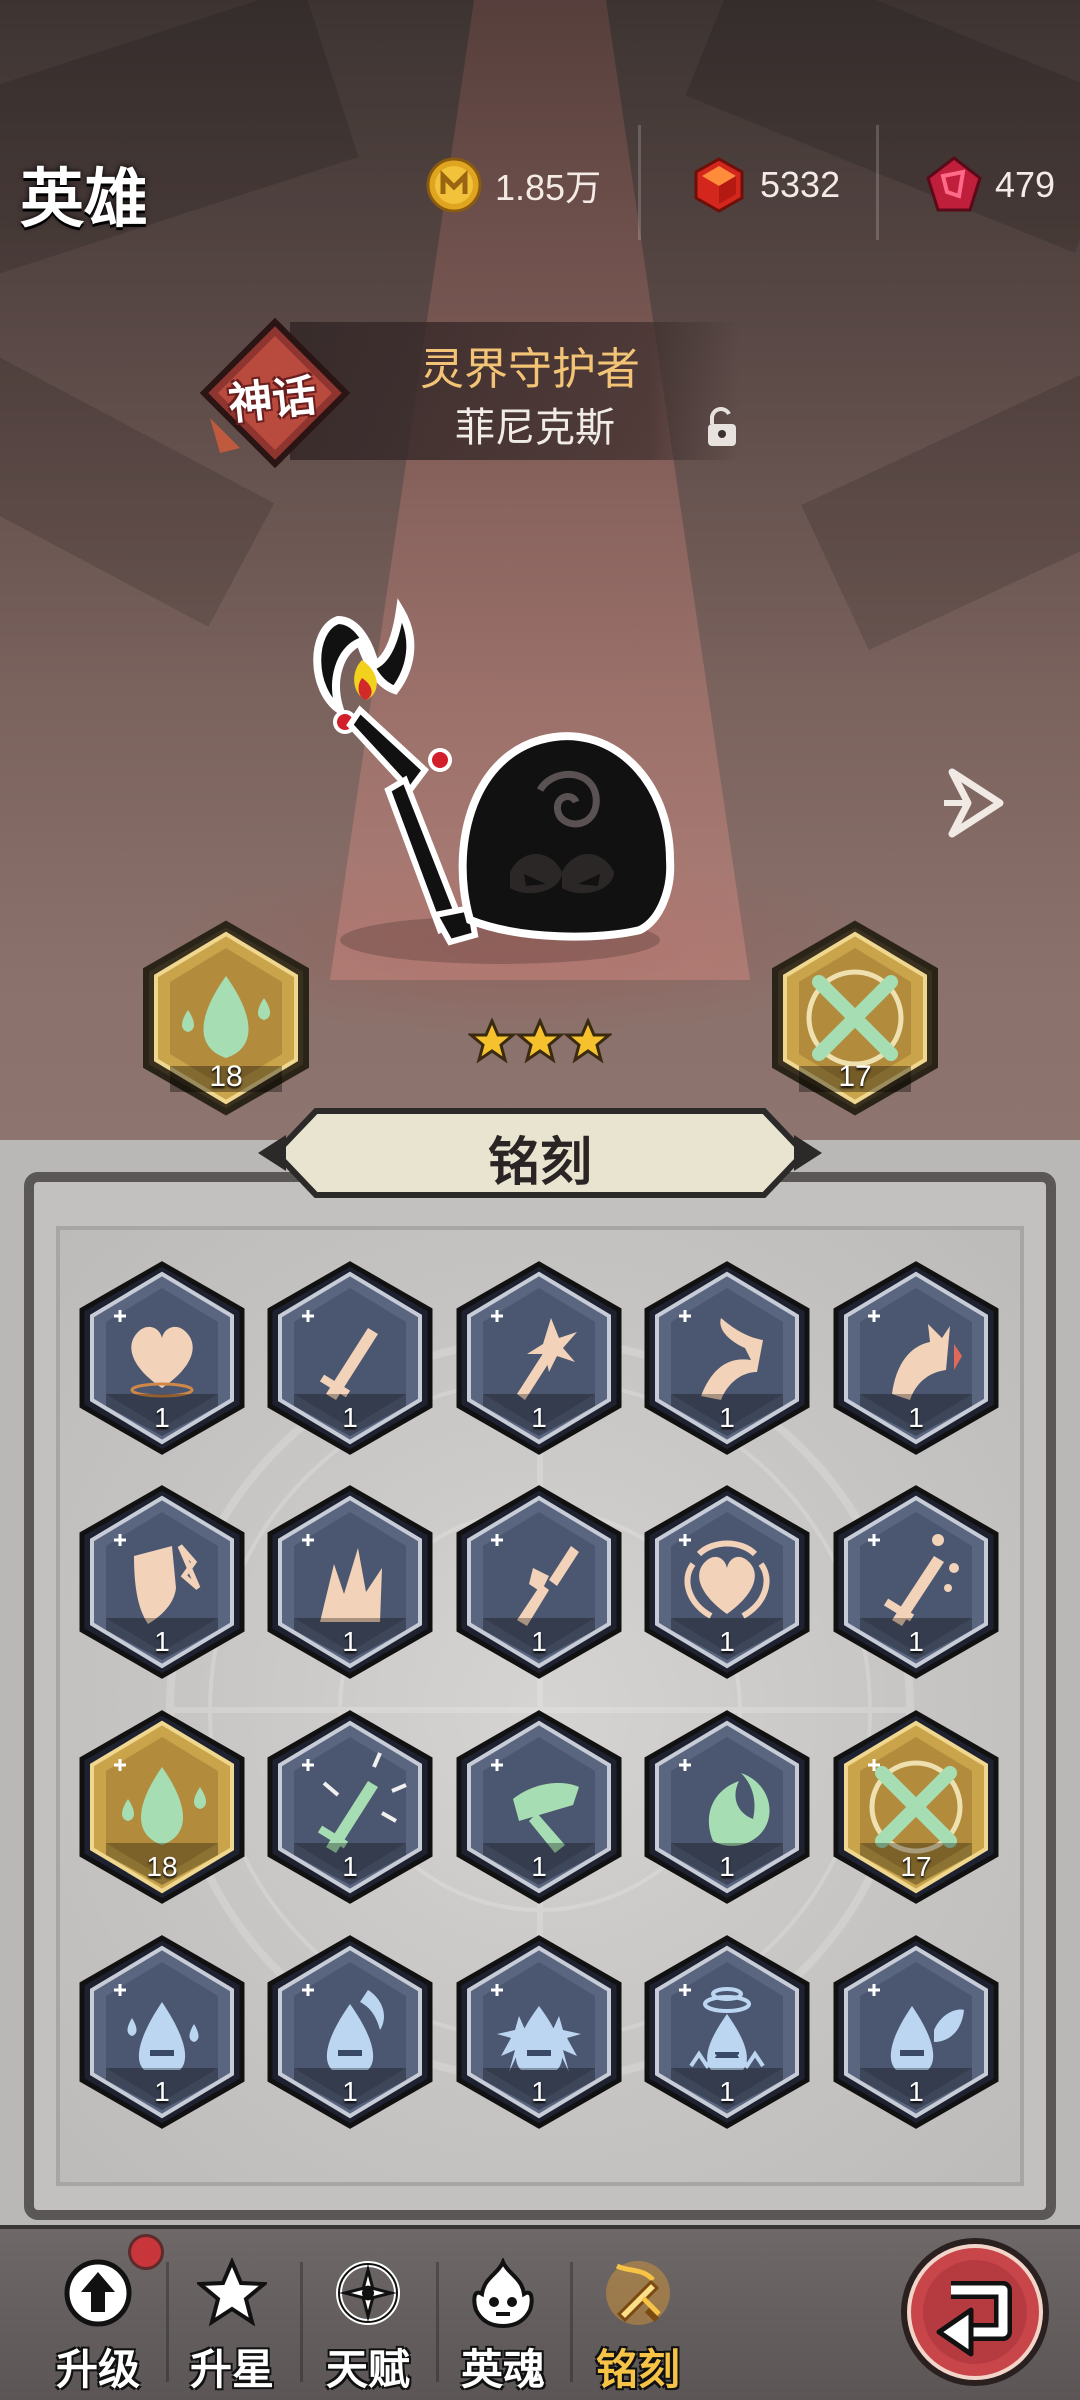 Image resolution: width=1080 pixels, height=2400 pixels. What do you see at coordinates (503, 2293) in the screenshot?
I see `soul-flame-icon` at bounding box center [503, 2293].